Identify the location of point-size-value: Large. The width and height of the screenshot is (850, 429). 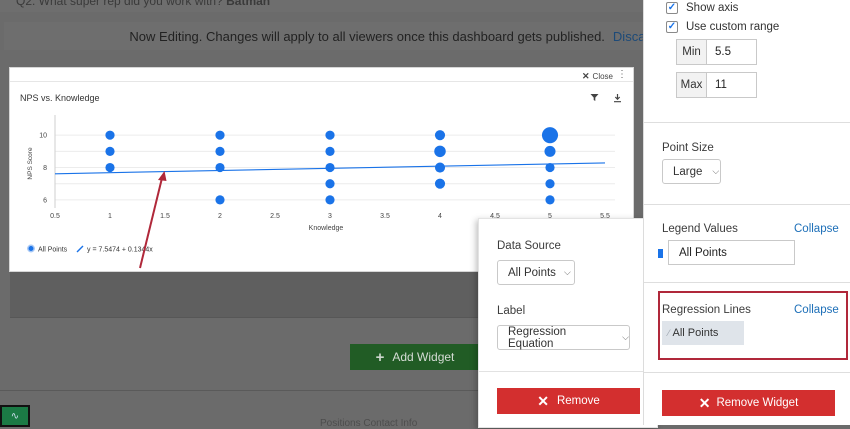
(688, 171).